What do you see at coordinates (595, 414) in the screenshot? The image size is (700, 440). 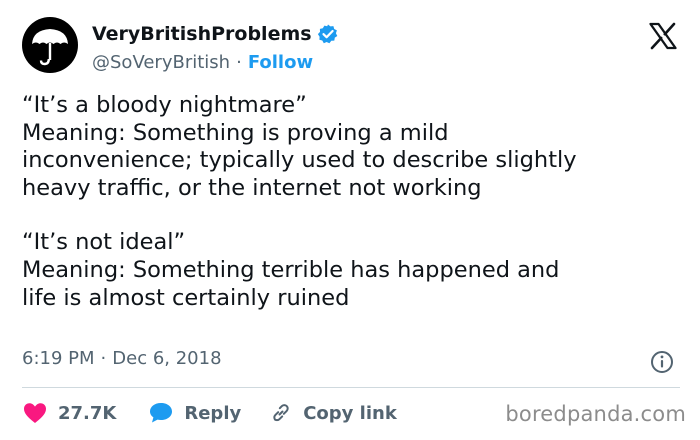 I see `watermark: boredpanda.com` at bounding box center [595, 414].